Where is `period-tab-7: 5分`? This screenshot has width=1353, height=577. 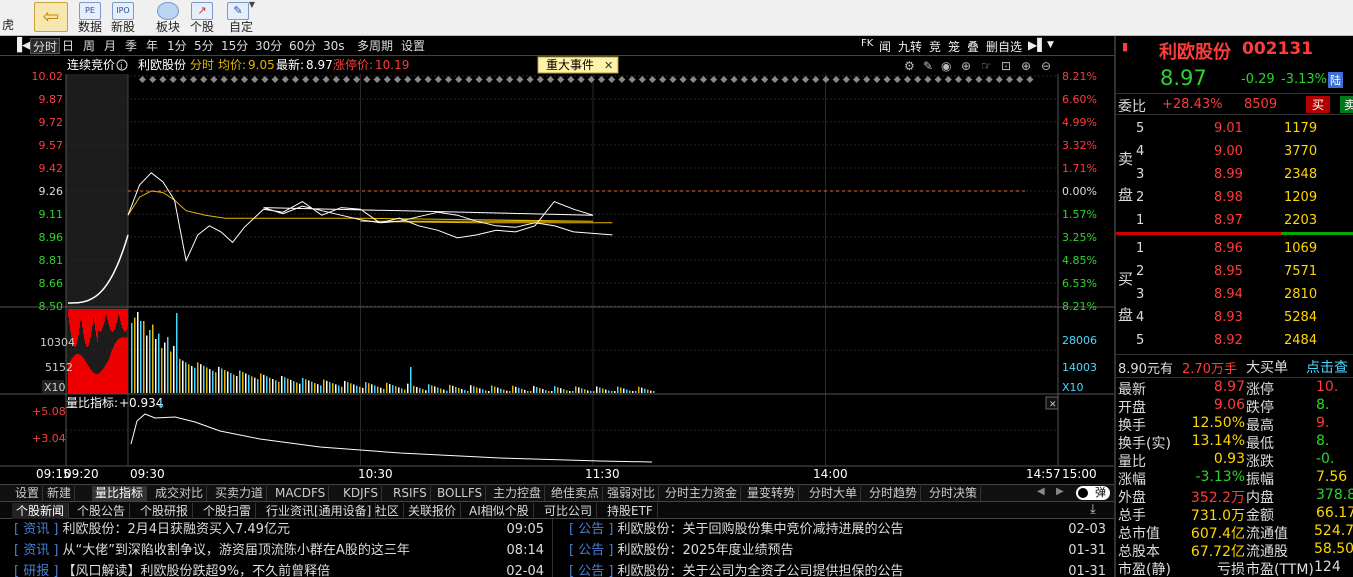 period-tab-7: 5分 is located at coordinates (204, 46).